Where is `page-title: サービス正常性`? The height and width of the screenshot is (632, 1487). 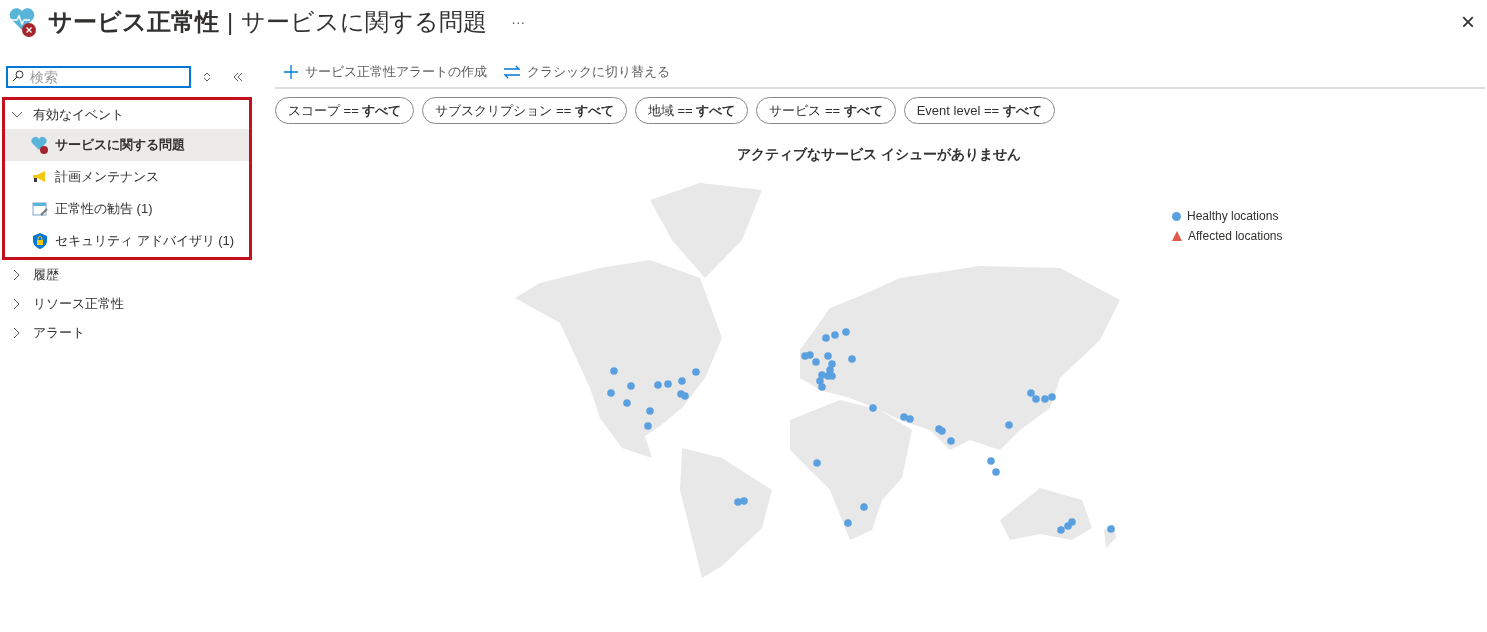
page-title: サービス正常性 is located at coordinates (133, 22).